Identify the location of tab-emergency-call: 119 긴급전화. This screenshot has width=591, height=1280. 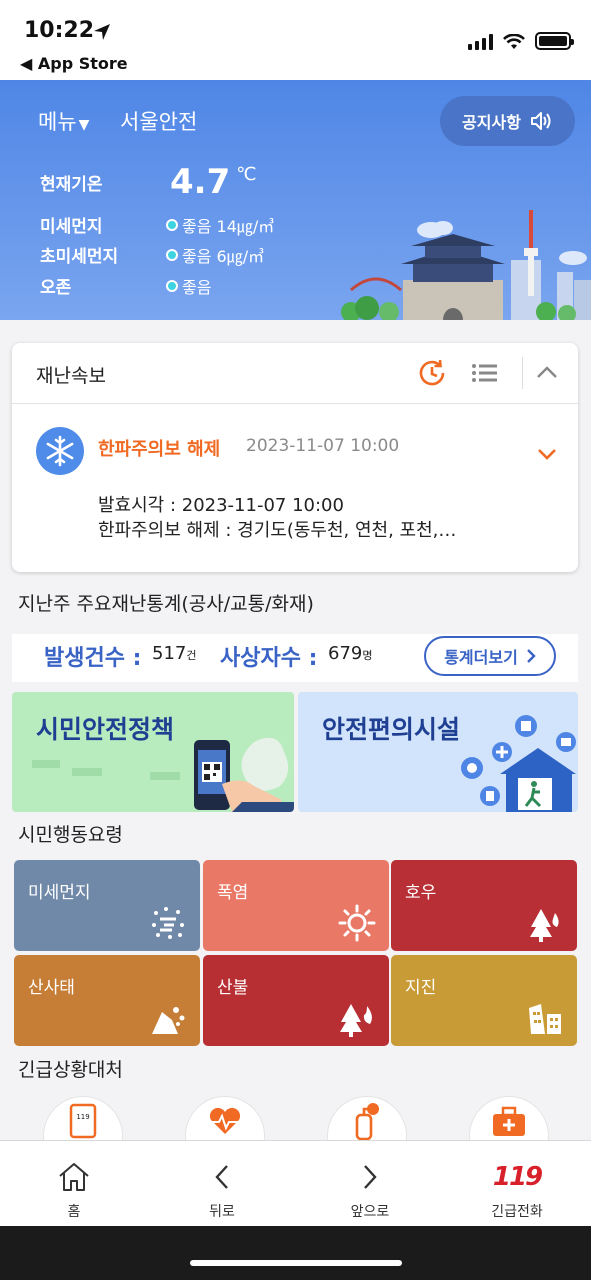
(517, 1184).